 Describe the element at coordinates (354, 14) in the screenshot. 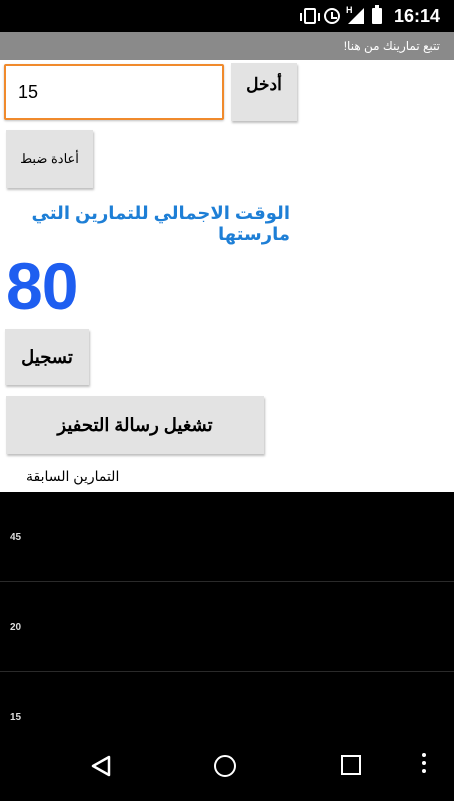

I see `signal-icon: H` at that location.